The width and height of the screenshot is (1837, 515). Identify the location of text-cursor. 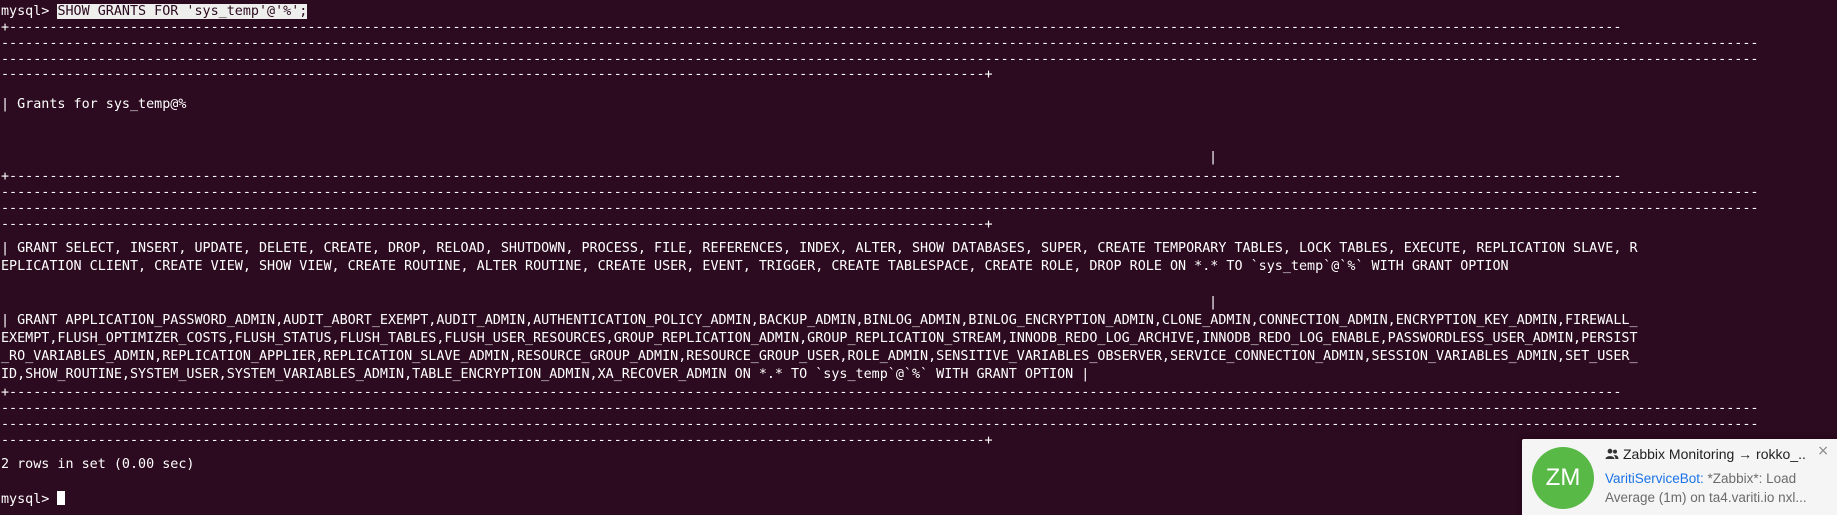
(61, 498).